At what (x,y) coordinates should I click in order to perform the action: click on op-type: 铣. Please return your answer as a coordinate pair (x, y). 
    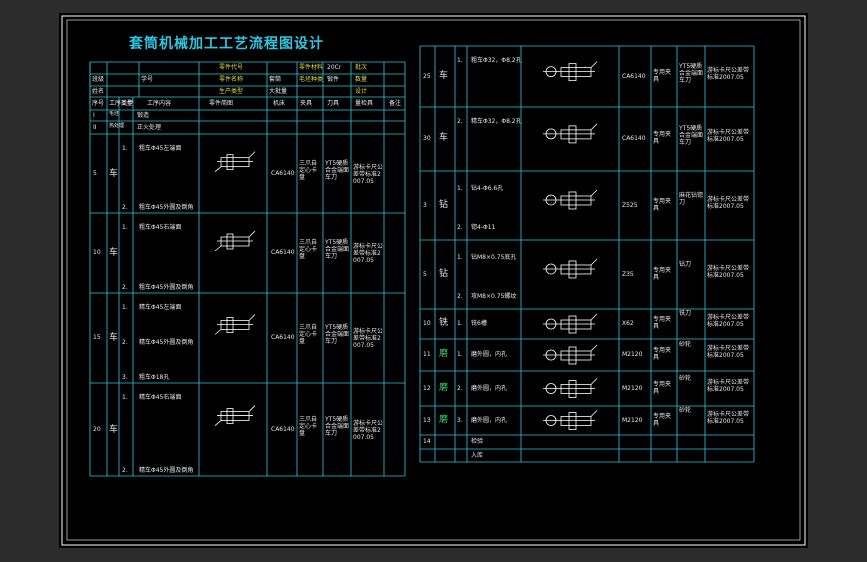
    Looking at the image, I should click on (444, 323).